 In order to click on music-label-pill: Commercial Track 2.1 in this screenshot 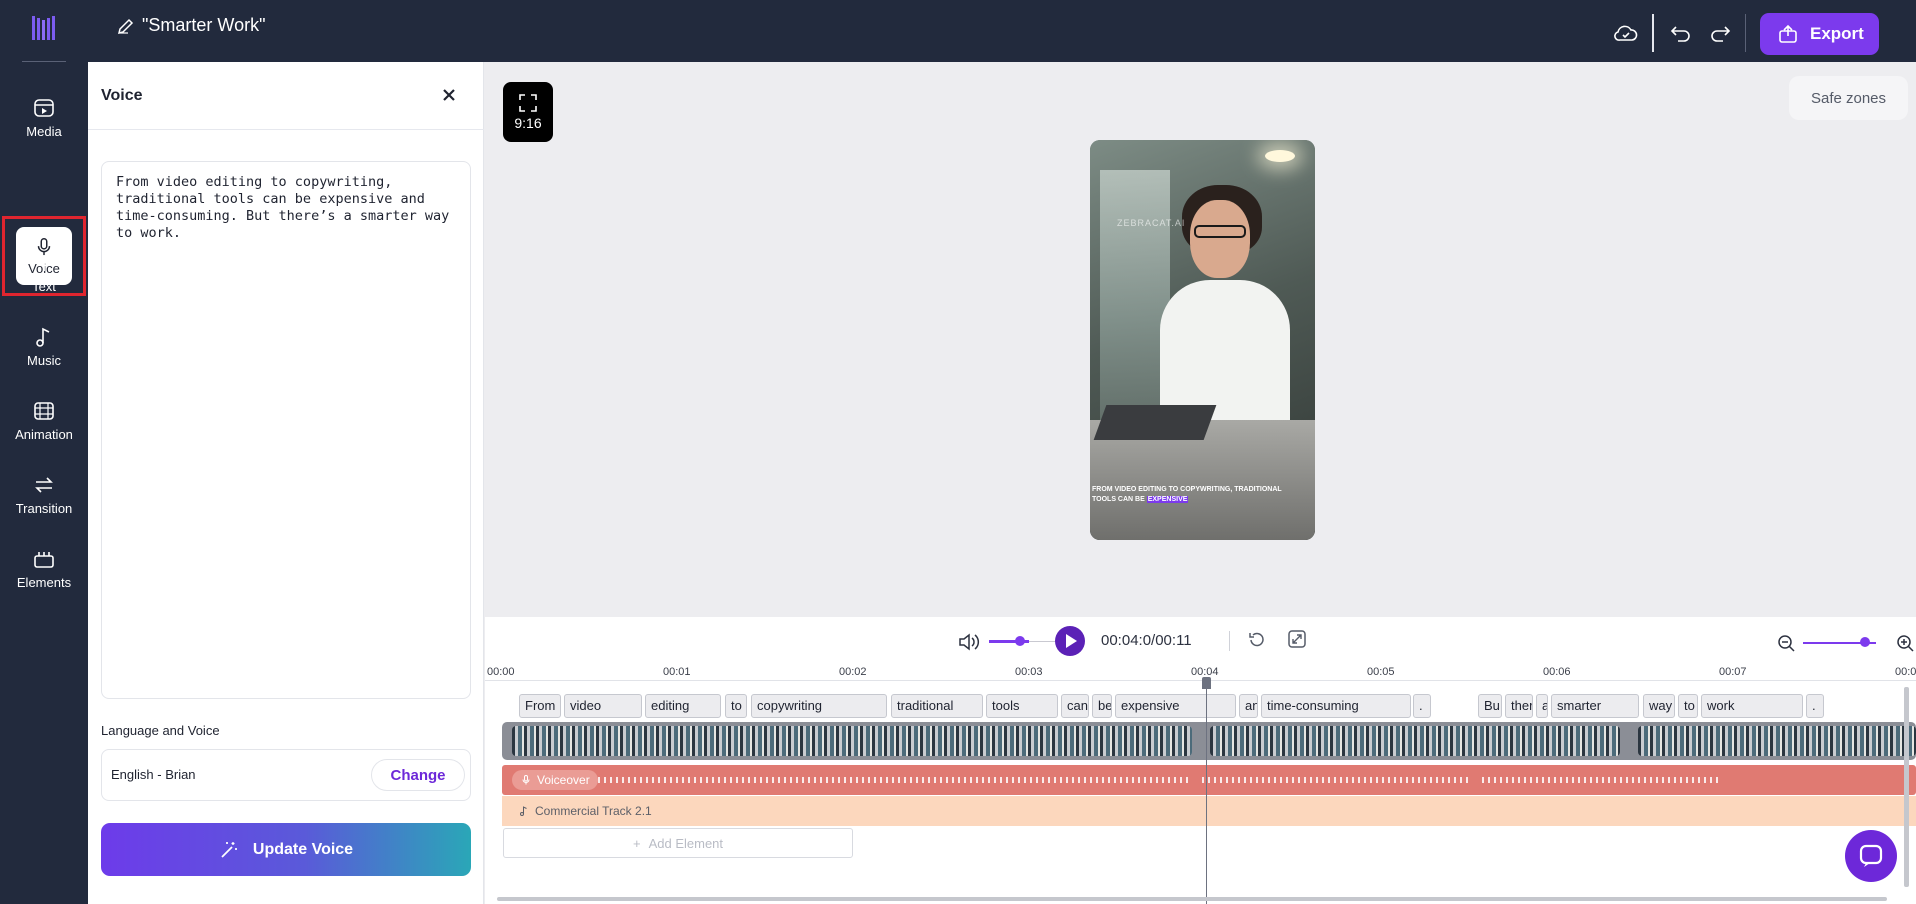, I will do `click(585, 811)`.